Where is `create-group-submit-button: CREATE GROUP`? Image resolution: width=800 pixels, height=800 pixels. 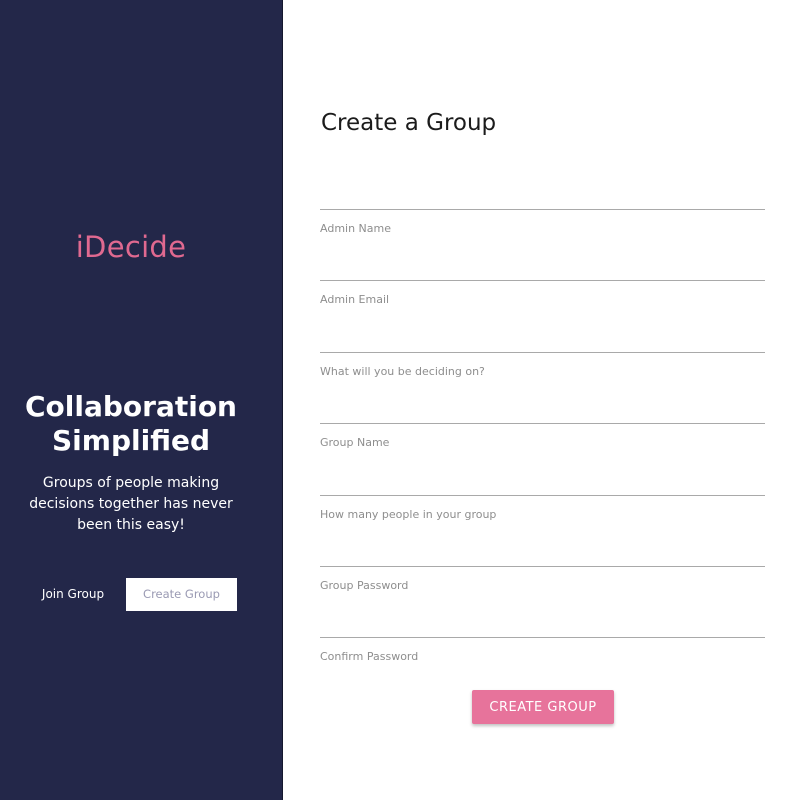
create-group-submit-button: CREATE GROUP is located at coordinates (543, 707).